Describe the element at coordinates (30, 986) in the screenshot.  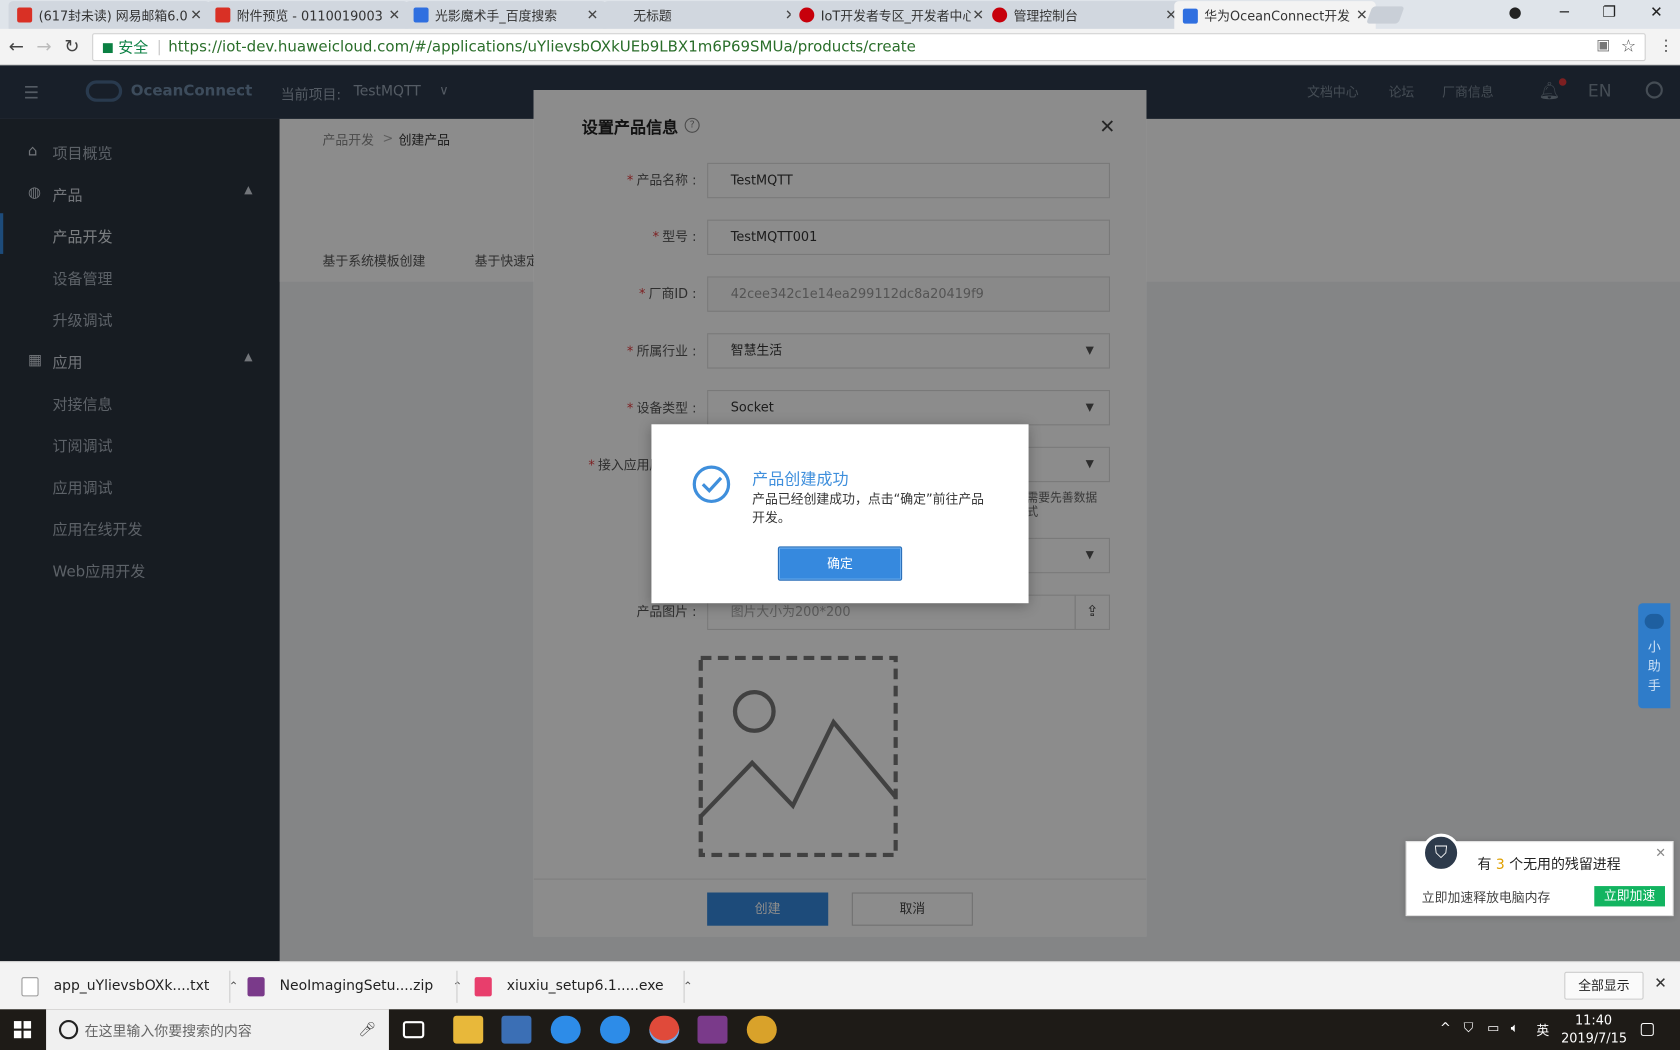
I see `text-file-icon` at that location.